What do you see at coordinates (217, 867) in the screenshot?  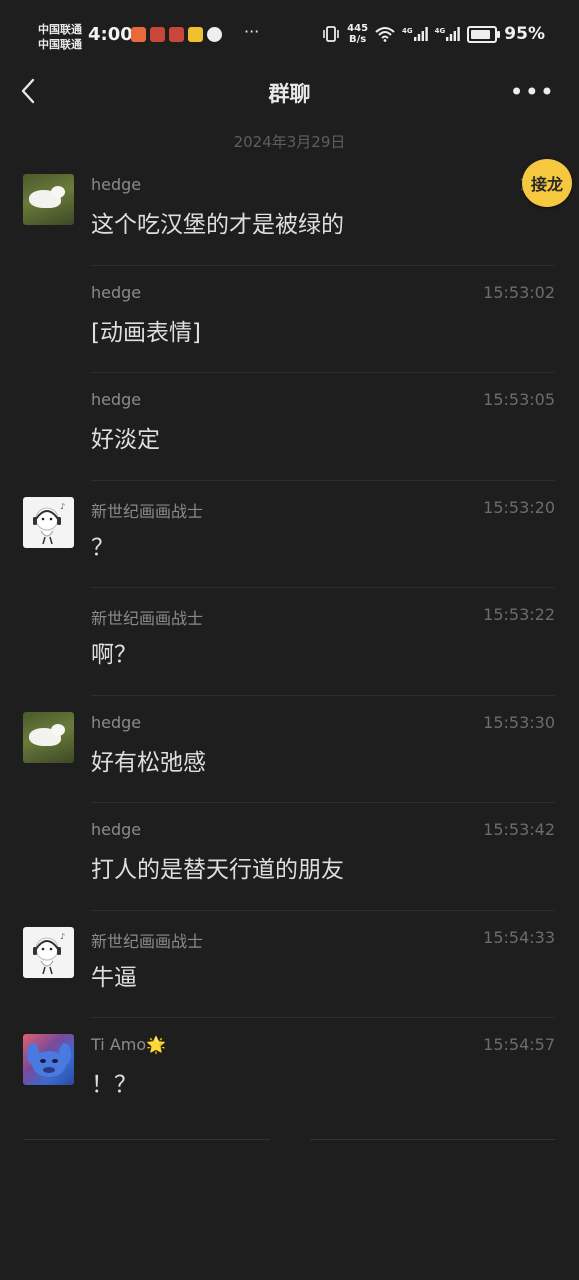 I see `message-text: 打人的是替天行道的朋友` at bounding box center [217, 867].